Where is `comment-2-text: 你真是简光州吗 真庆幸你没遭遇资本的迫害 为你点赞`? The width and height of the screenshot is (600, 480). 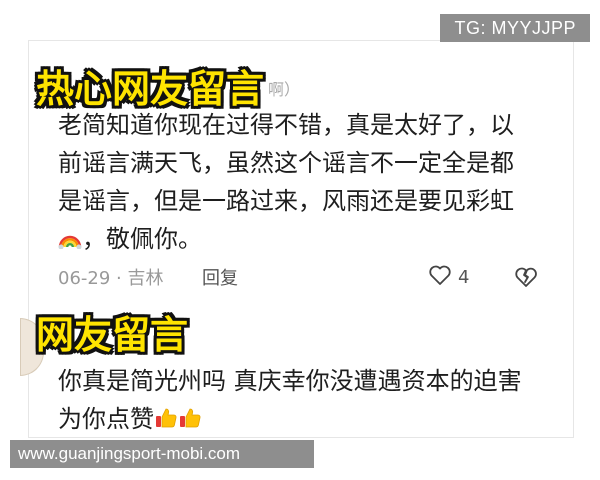 comment-2-text: 你真是简光州吗 真庆幸你没遭遇资本的迫害 为你点赞 is located at coordinates (298, 400).